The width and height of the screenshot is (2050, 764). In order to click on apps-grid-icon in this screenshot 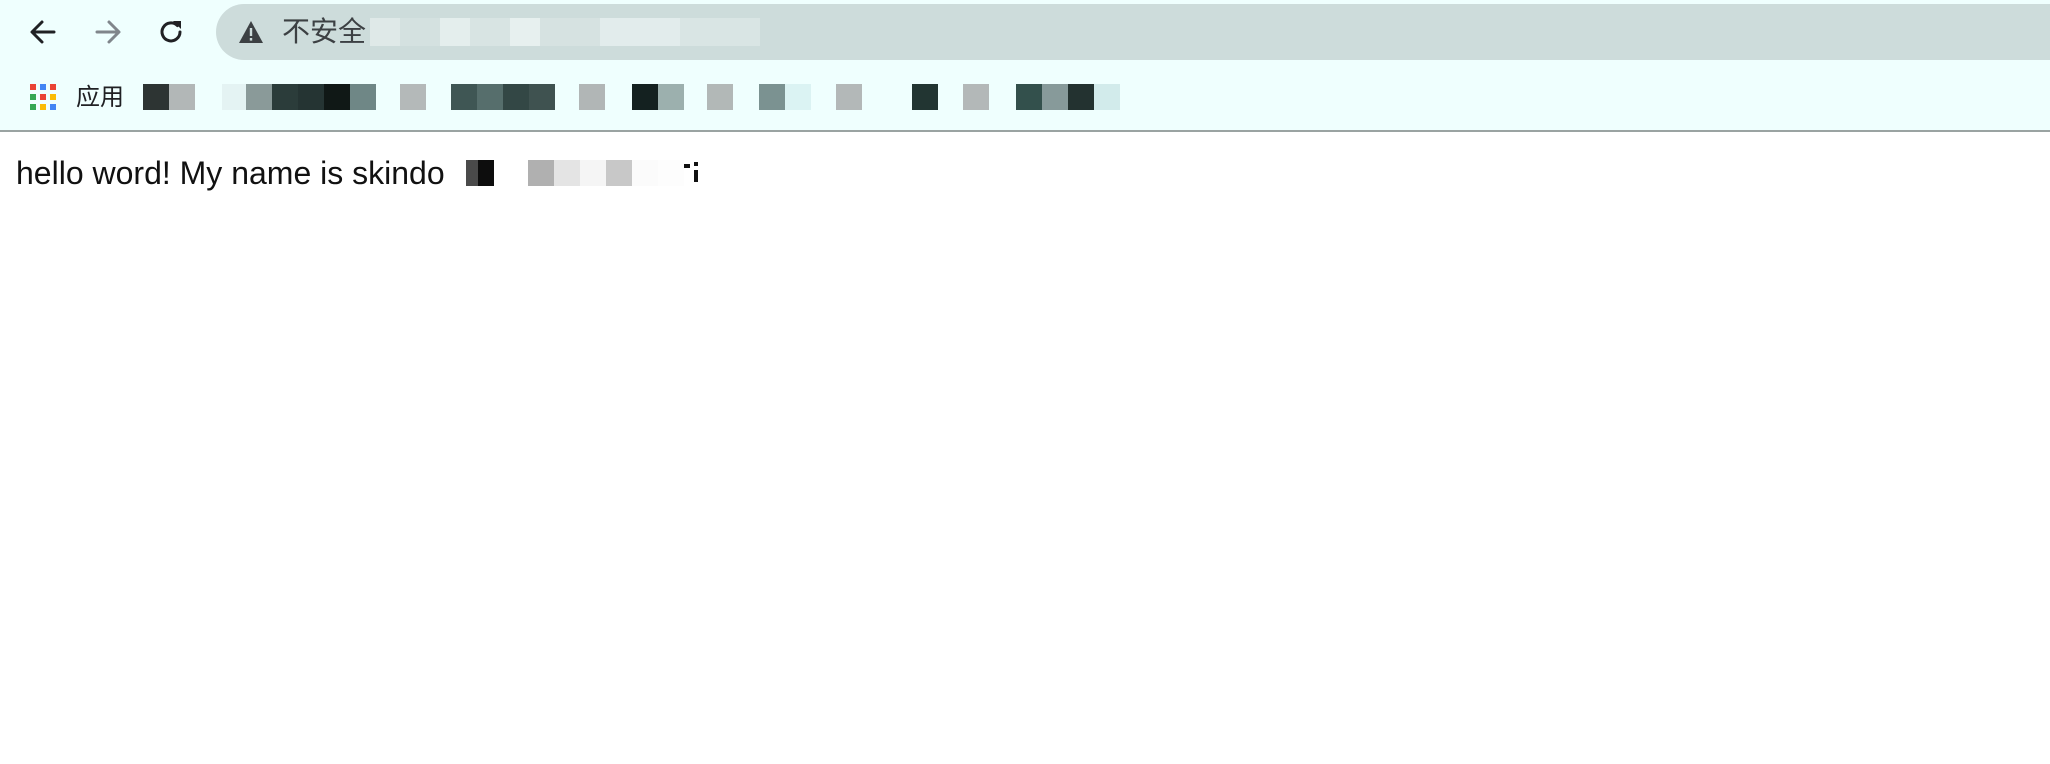, I will do `click(43, 97)`.